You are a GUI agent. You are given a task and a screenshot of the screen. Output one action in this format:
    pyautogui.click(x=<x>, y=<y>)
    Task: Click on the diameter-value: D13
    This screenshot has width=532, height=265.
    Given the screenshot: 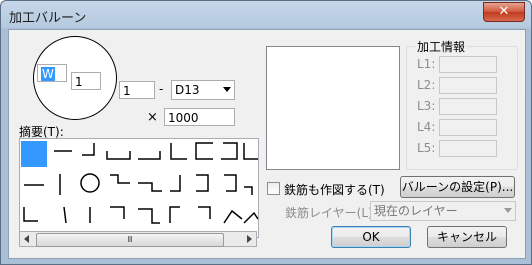 What is the action you would take?
    pyautogui.click(x=187, y=90)
    